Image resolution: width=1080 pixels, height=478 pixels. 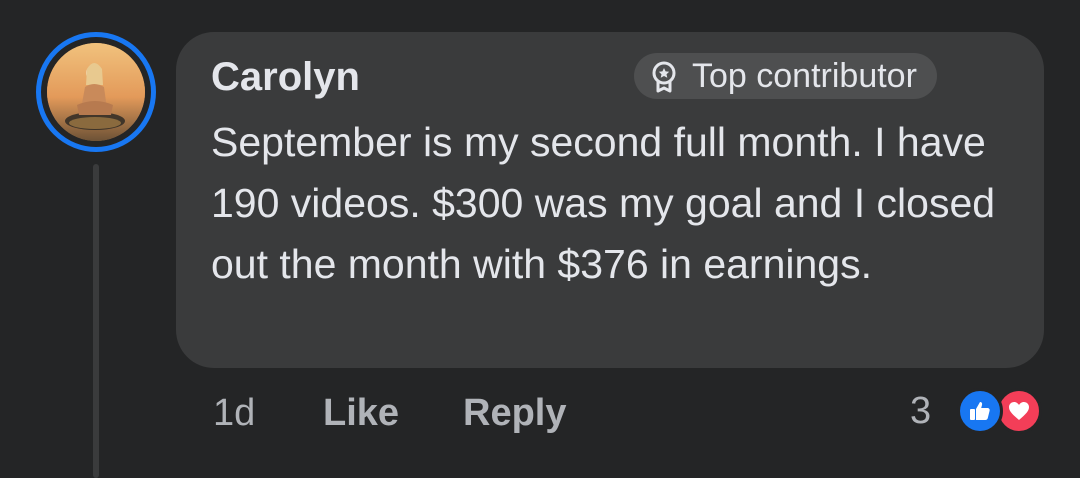 I want to click on thread-line, so click(x=96, y=321).